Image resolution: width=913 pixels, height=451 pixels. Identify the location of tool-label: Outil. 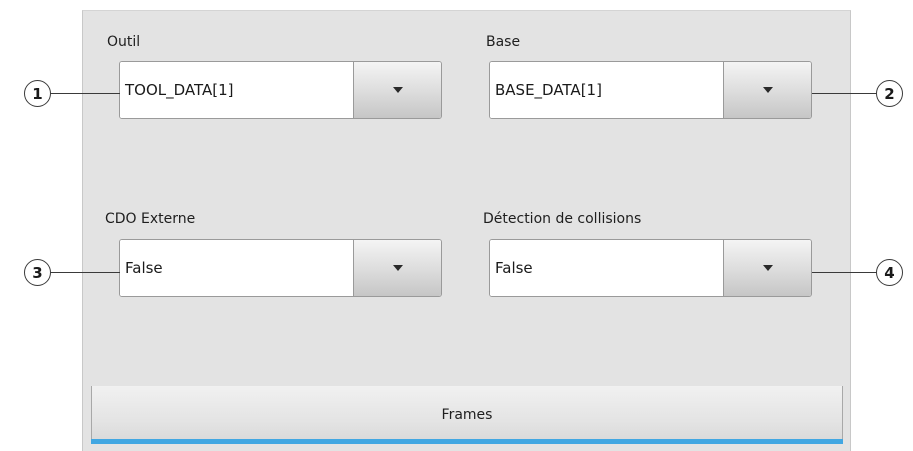
(124, 42).